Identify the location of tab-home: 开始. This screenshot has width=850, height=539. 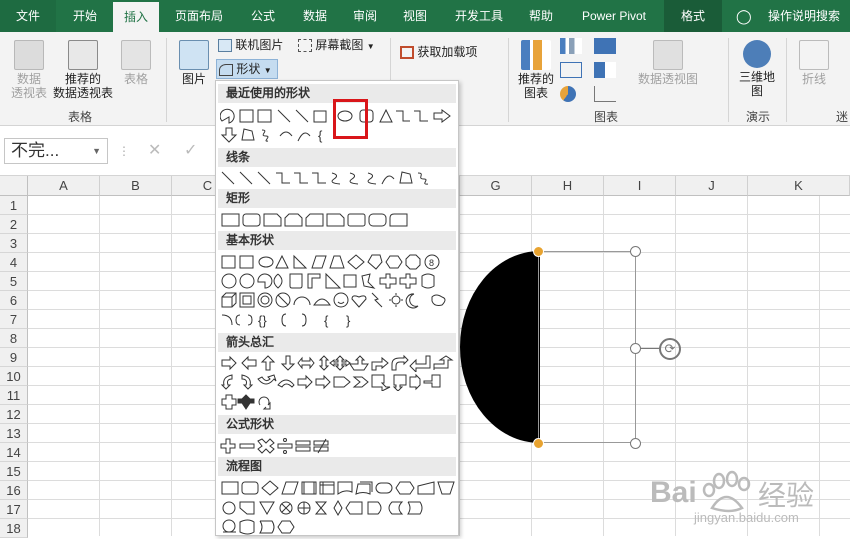
(85, 16).